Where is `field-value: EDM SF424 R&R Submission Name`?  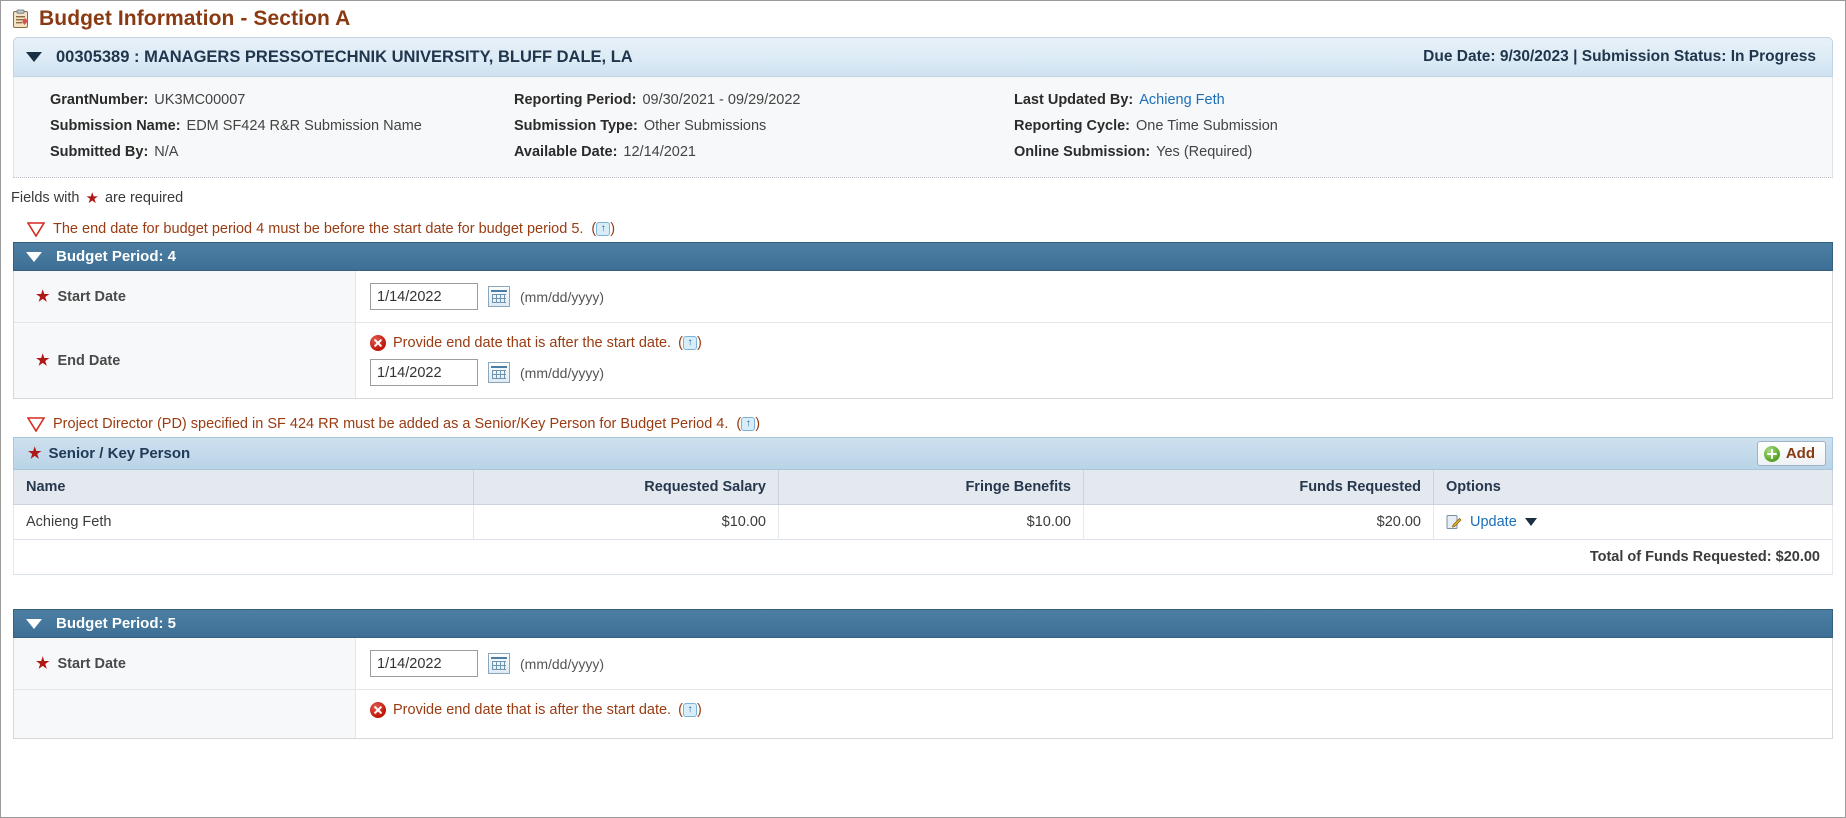 field-value: EDM SF424 R&R Submission Name is located at coordinates (304, 126).